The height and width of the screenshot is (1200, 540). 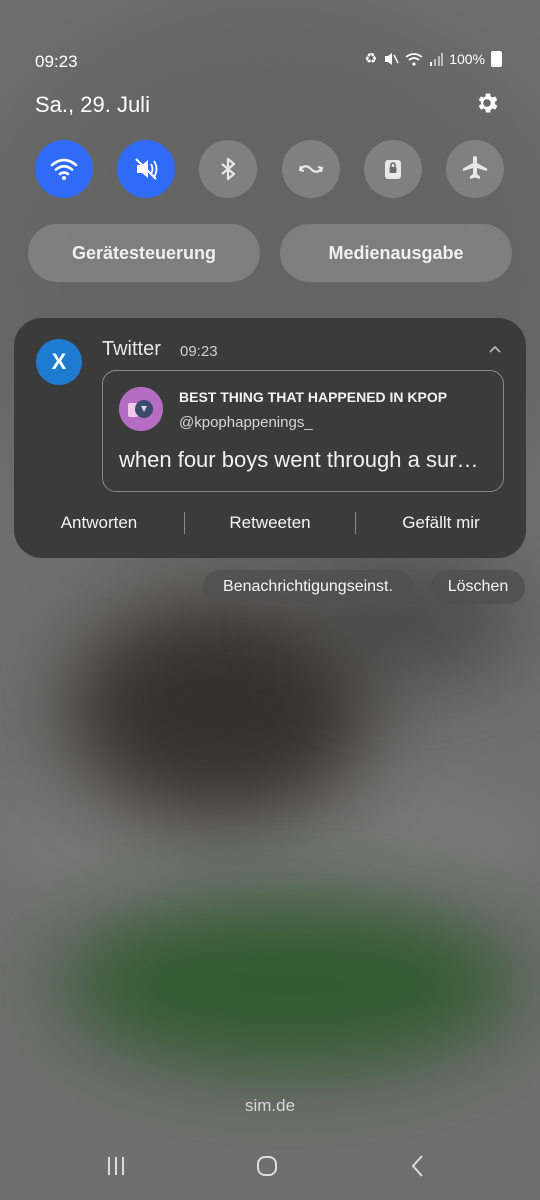 What do you see at coordinates (268, 62) in the screenshot?
I see `status-bar: 09:23 ♻ 100%` at bounding box center [268, 62].